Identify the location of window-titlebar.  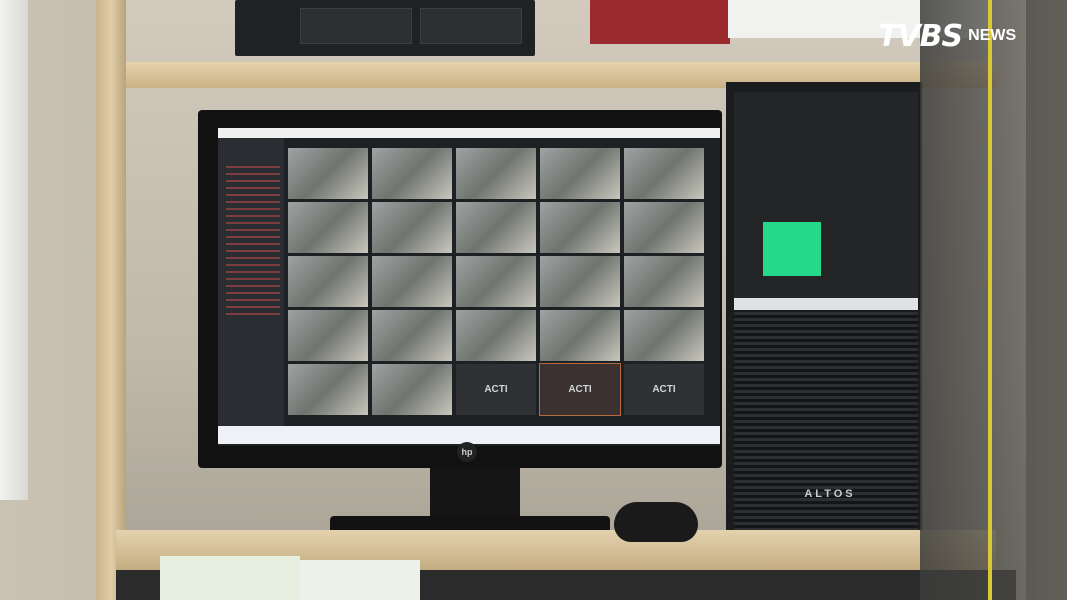
(469, 133).